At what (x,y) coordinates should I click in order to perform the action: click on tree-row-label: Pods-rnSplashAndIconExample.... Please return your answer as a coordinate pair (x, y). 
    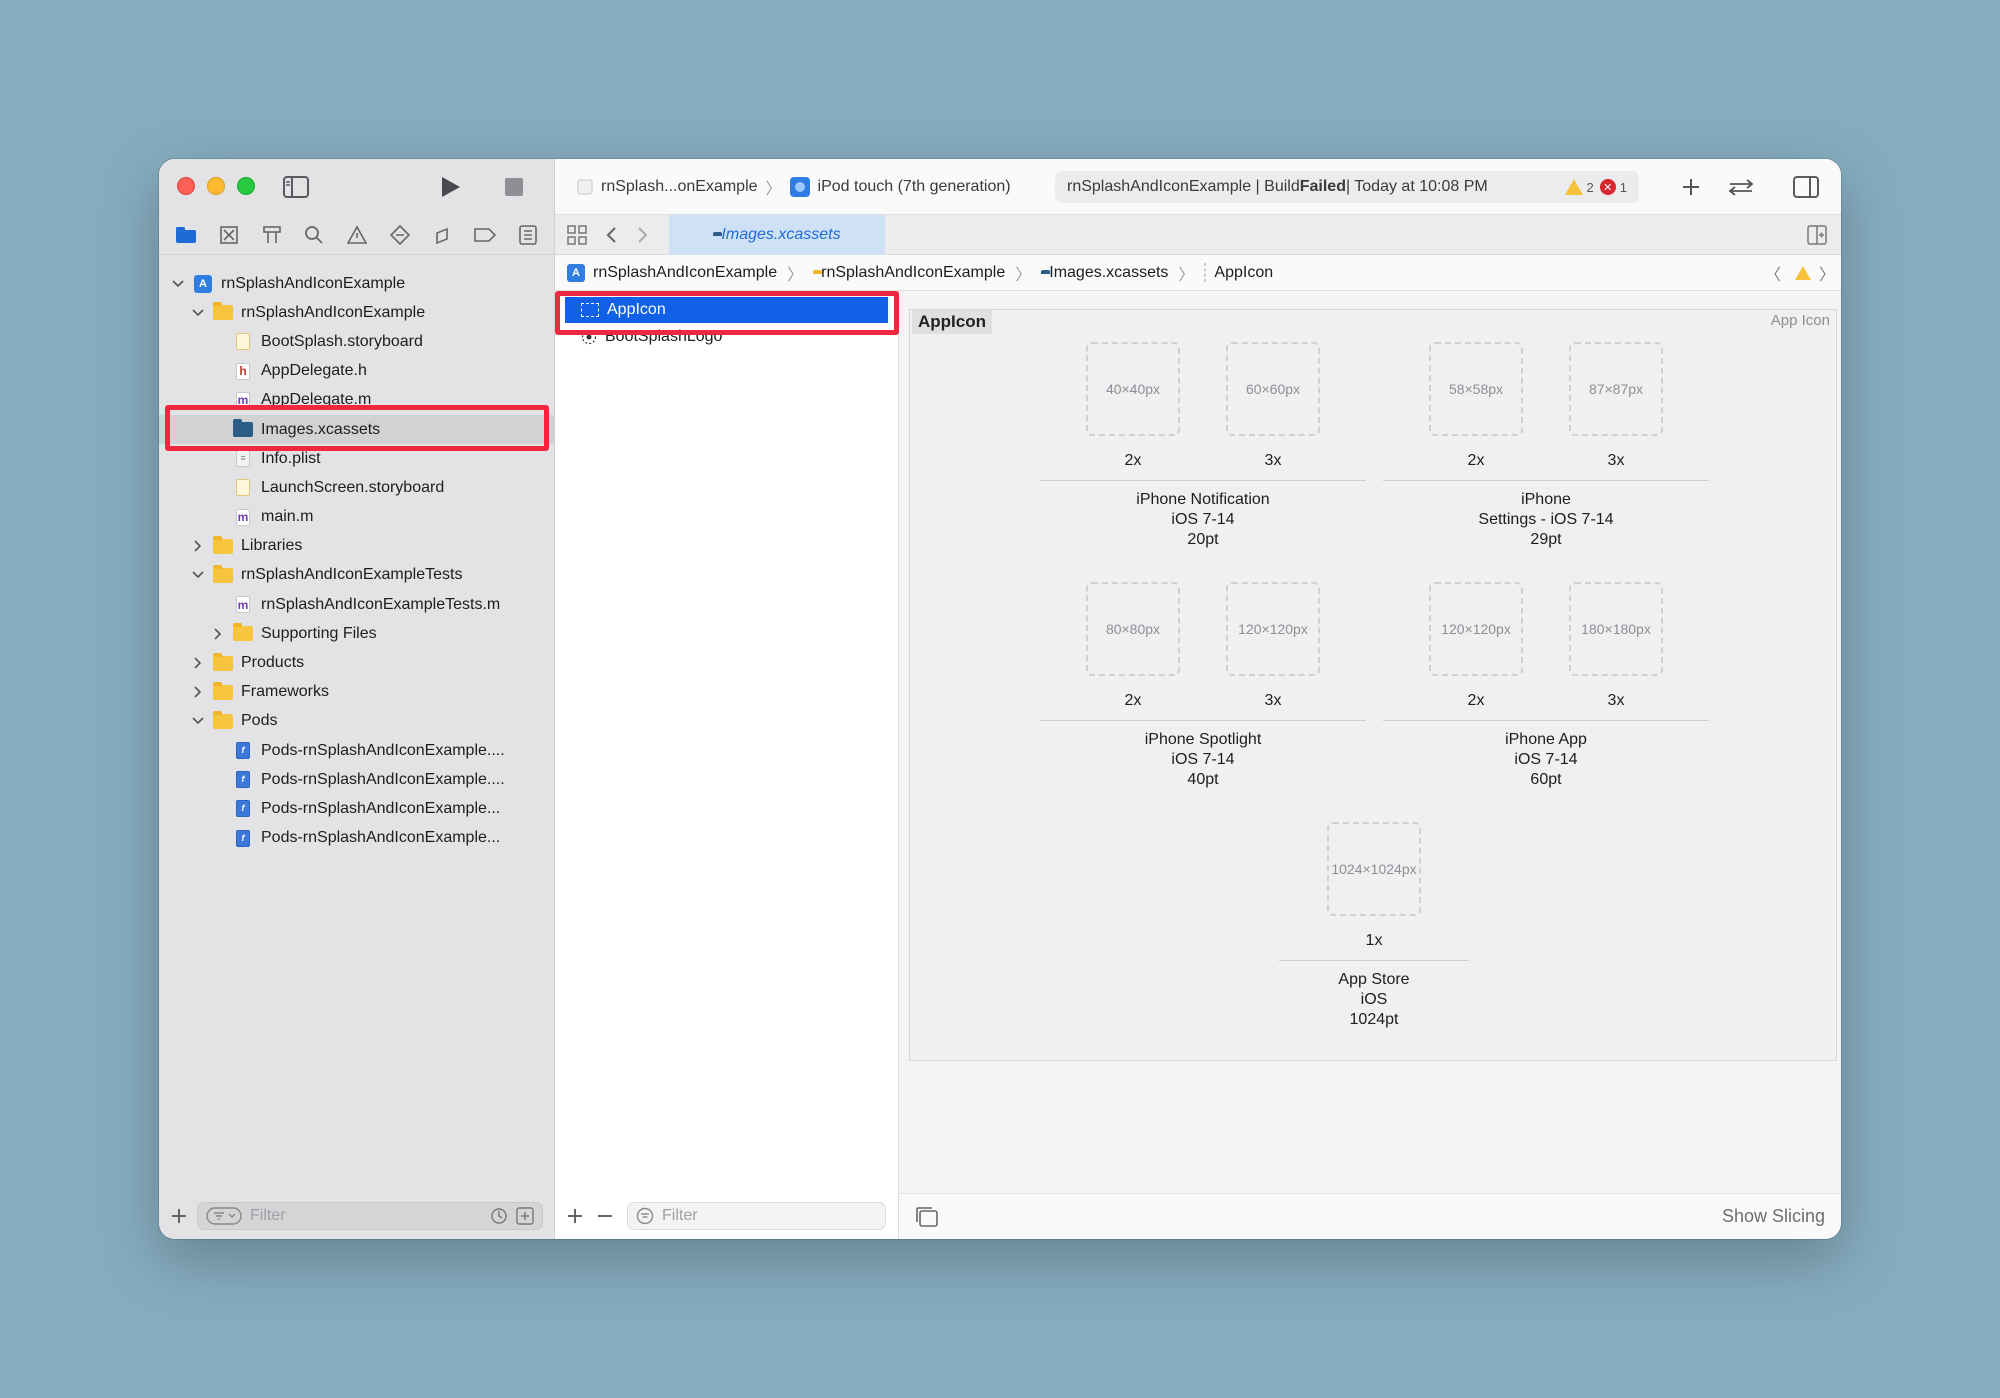
    Looking at the image, I should click on (381, 808).